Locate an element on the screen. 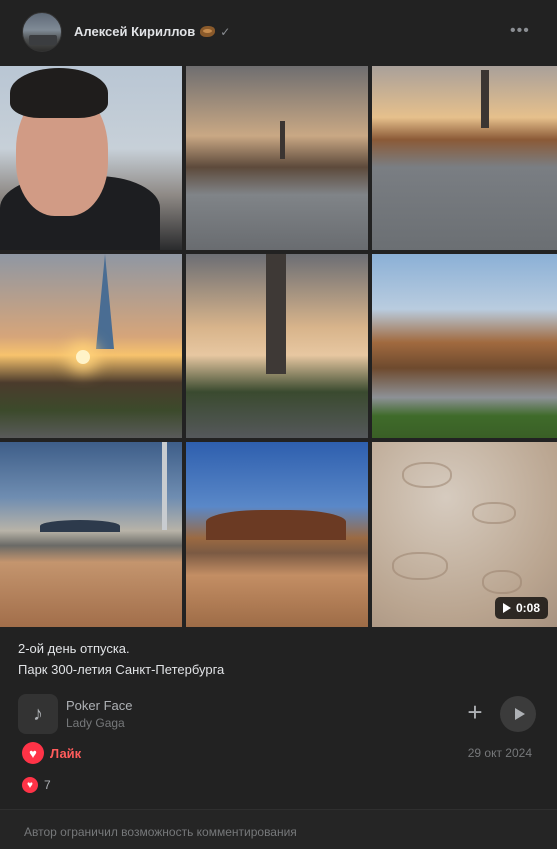 The width and height of the screenshot is (557, 849). play-button is located at coordinates (518, 714).